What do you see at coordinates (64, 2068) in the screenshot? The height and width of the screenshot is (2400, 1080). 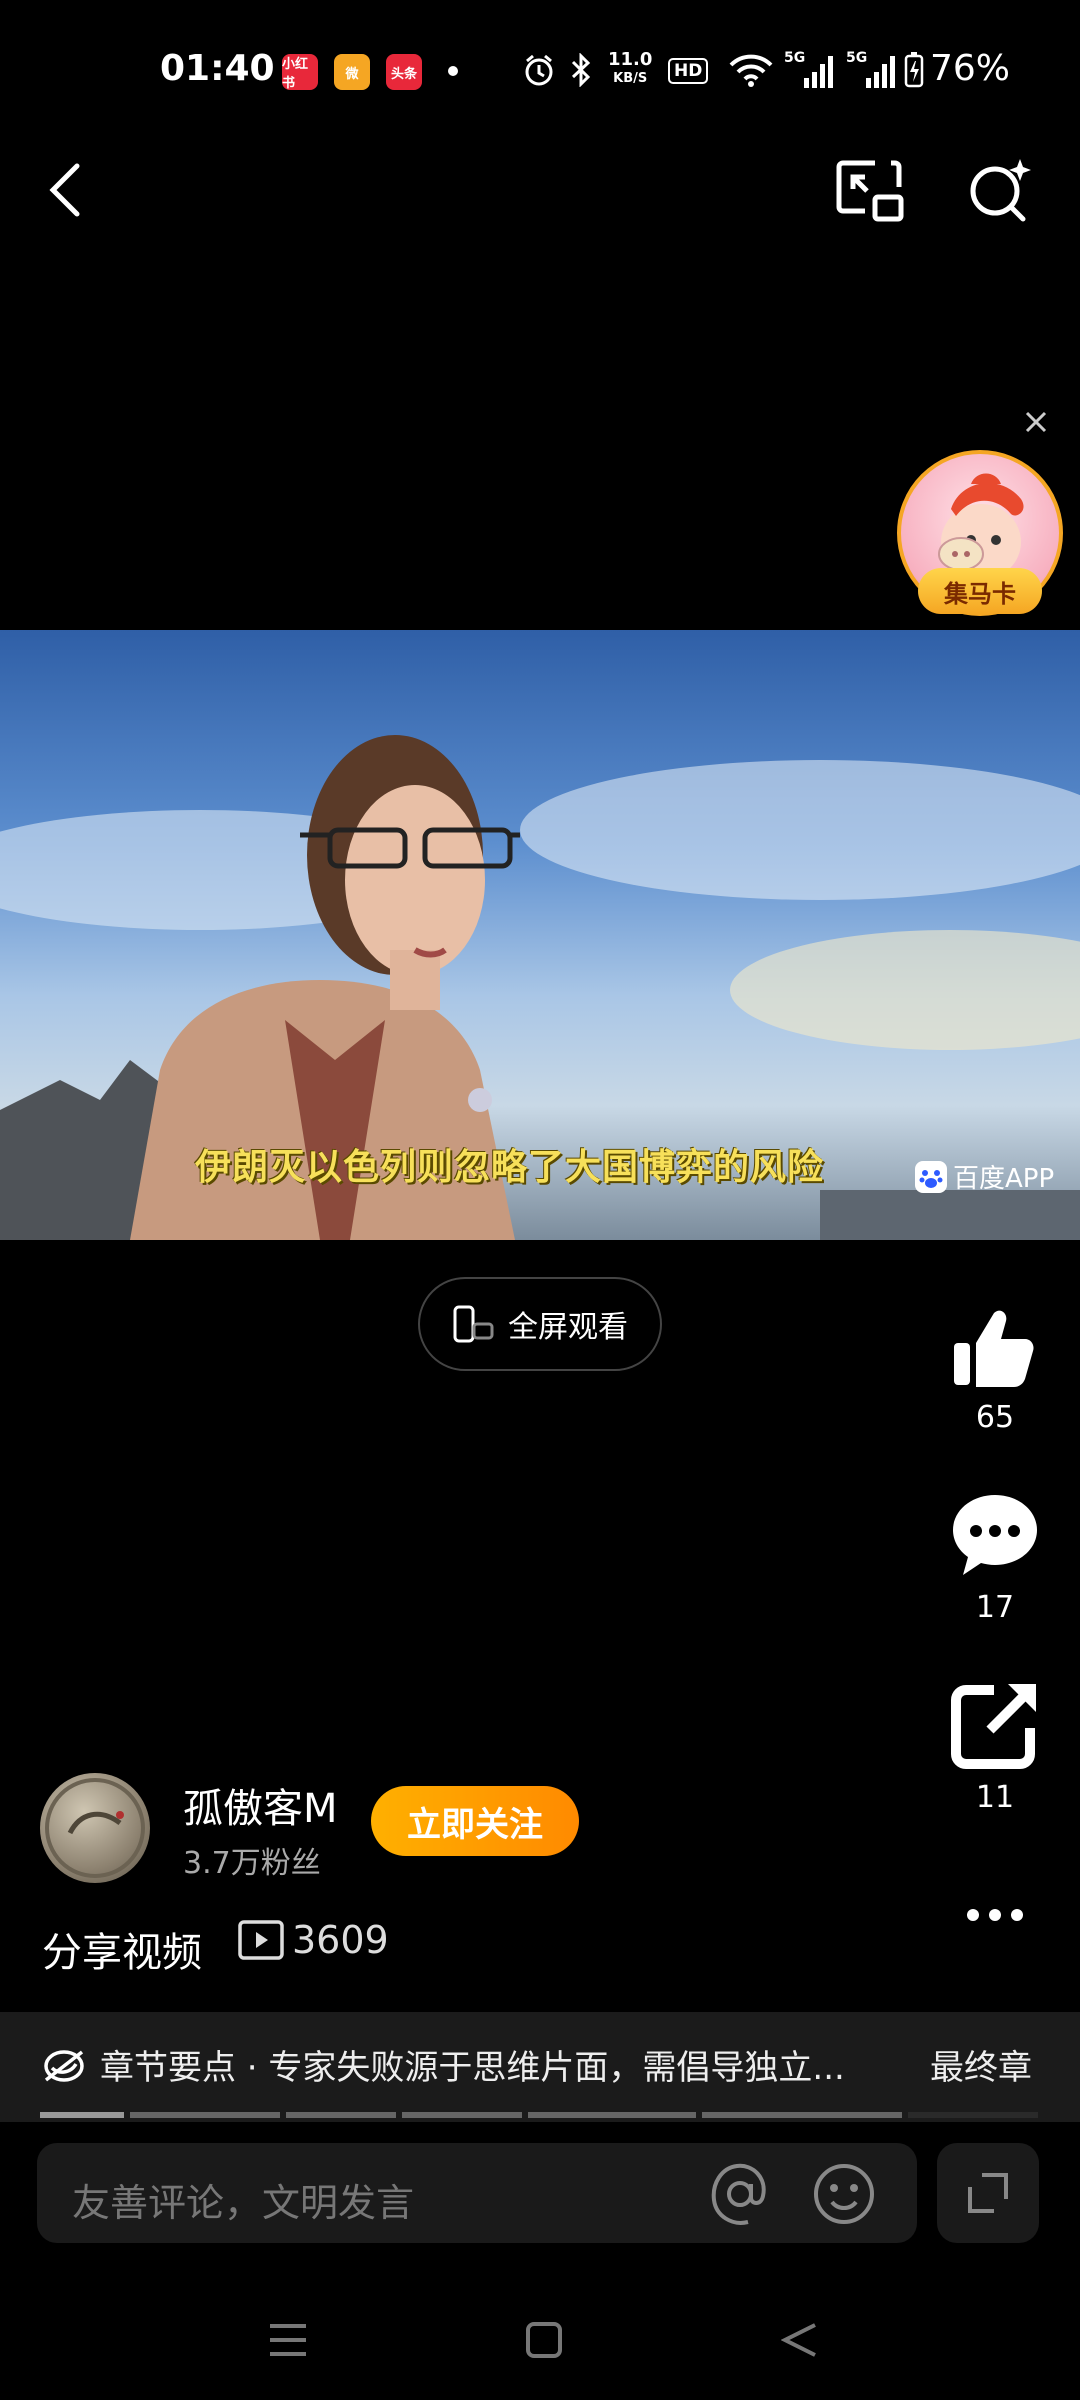 I see `chapter-ai-icon` at bounding box center [64, 2068].